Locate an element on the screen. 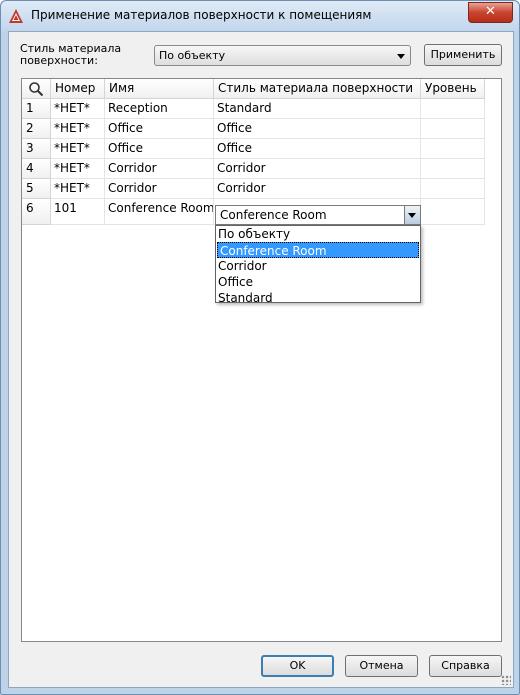  dropdown-option: Office is located at coordinates (318, 282).